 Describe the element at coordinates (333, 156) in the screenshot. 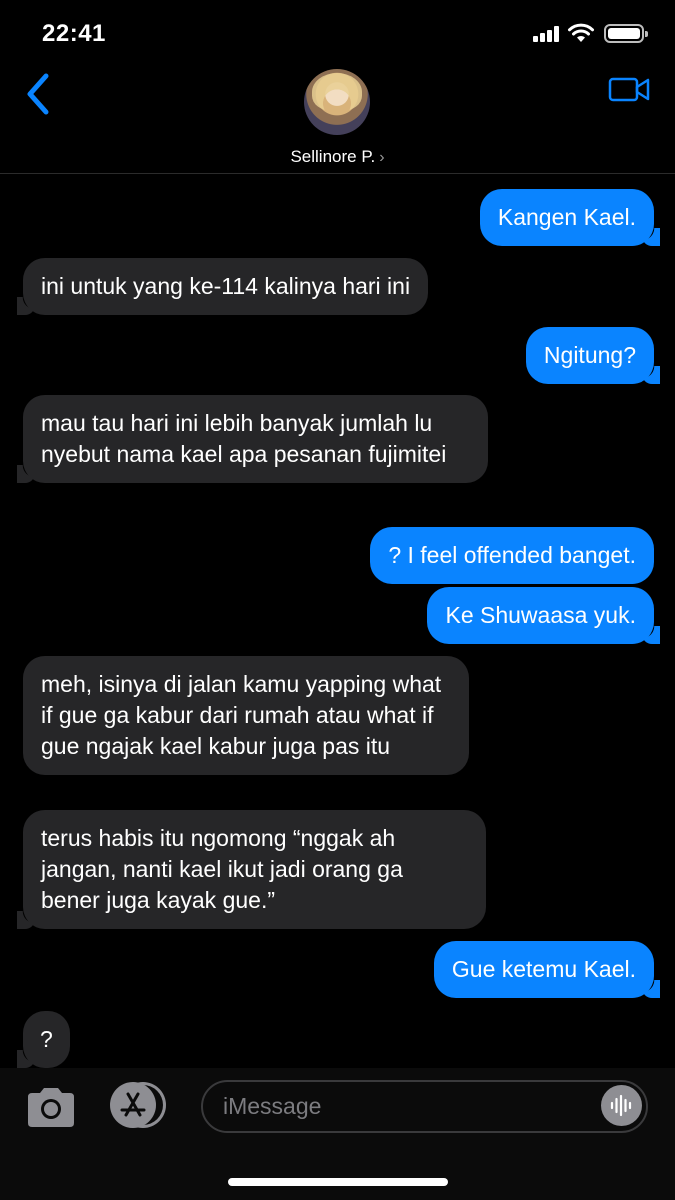

I see `contact-name: Sellinore P.` at that location.